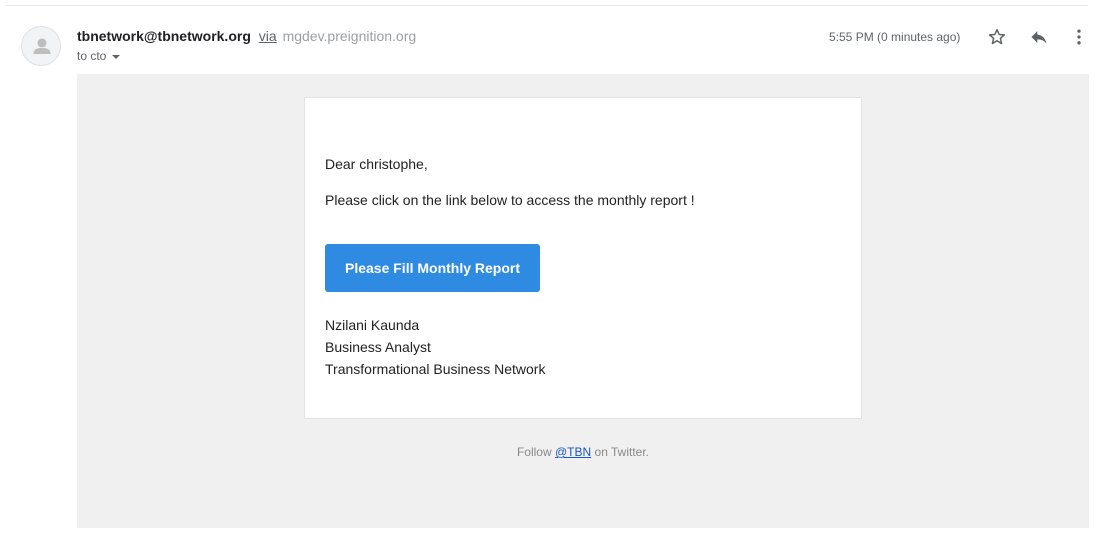 This screenshot has width=1114, height=538. I want to click on star-button, so click(997, 37).